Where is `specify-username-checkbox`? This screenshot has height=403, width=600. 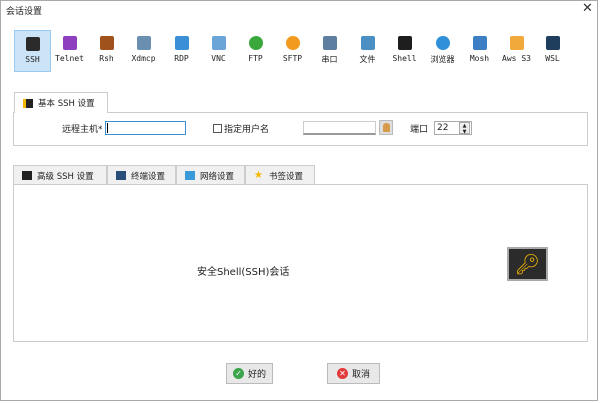 specify-username-checkbox is located at coordinates (217, 128).